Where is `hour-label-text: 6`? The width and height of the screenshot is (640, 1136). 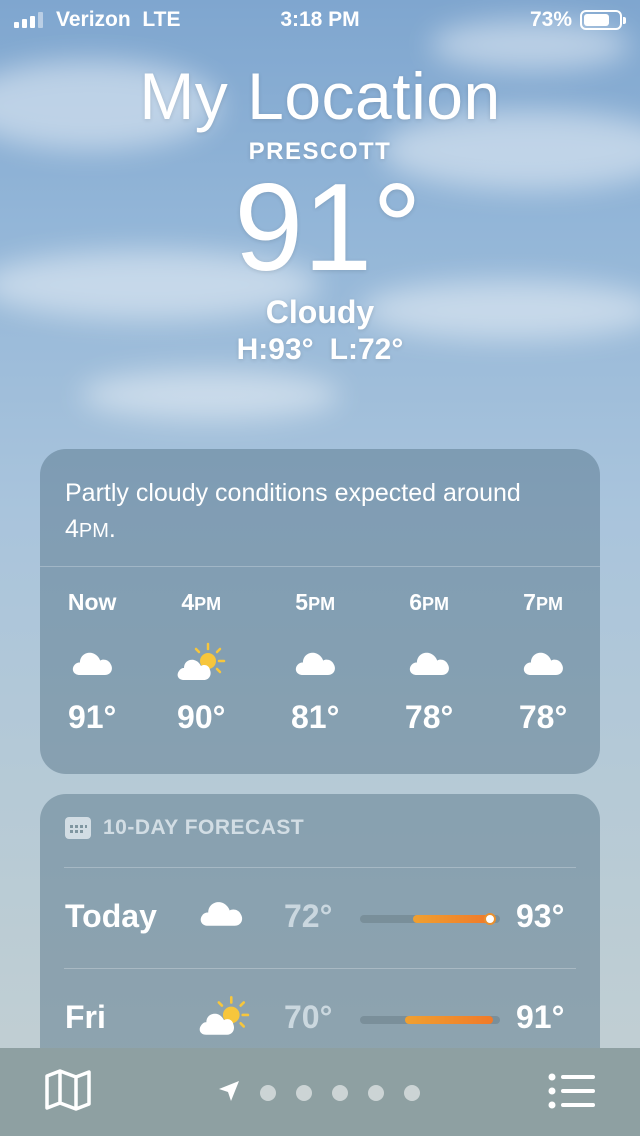
hour-label-text: 6 is located at coordinates (416, 602).